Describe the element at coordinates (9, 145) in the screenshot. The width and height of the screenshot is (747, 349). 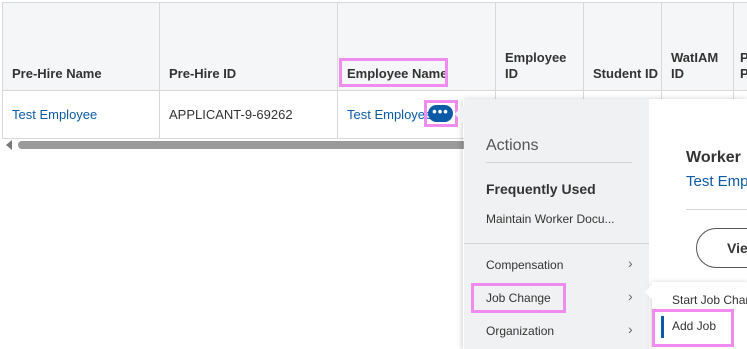
I see `scroll-left-arrow-icon` at that location.